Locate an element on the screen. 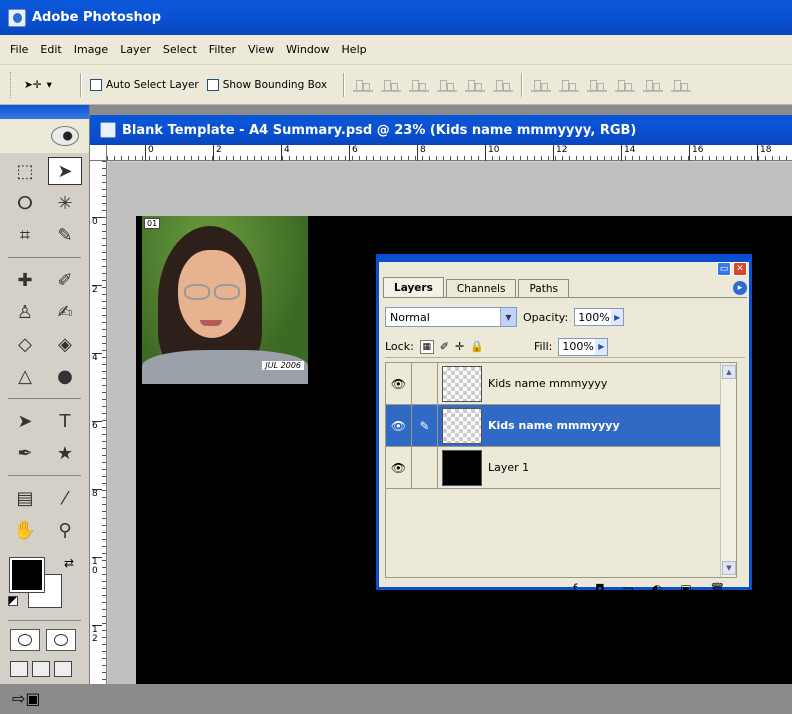 The image size is (792, 714). eraser-tool-icon: ◇ is located at coordinates (25, 344).